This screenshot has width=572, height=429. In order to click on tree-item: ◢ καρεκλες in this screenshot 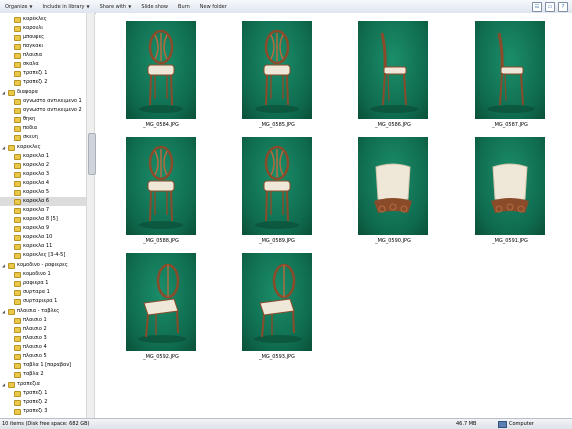, I will do `click(43, 147)`.